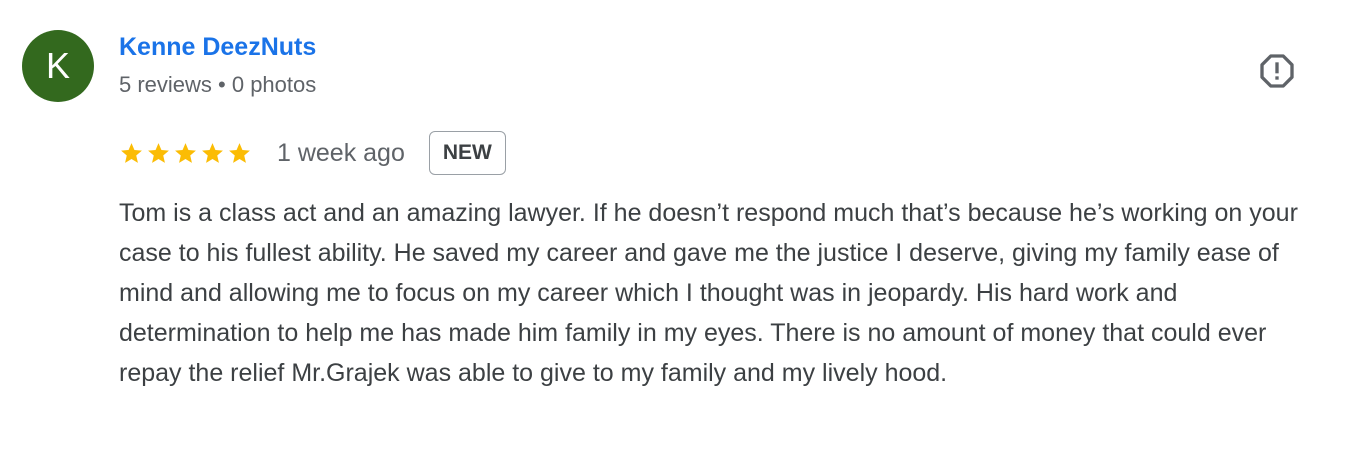 The height and width of the screenshot is (468, 1350). I want to click on star-rating, so click(185, 153).